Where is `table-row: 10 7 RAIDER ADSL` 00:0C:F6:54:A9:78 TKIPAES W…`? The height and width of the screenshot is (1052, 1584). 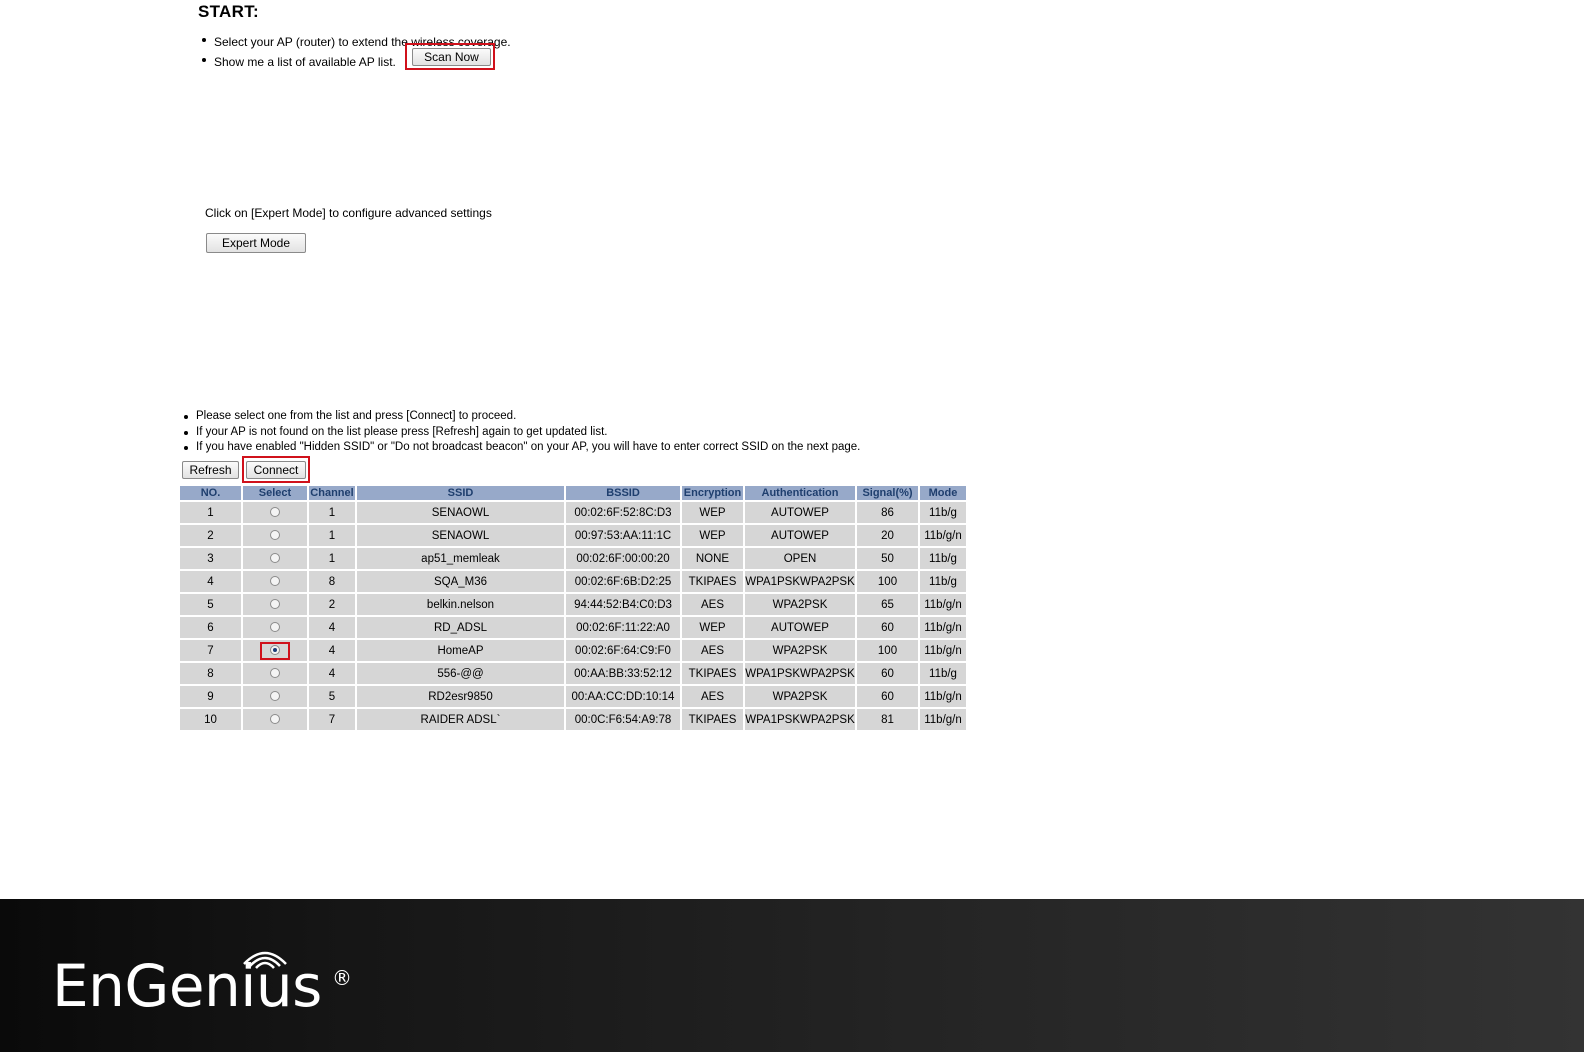
table-row: 10 7 RAIDER ADSL` 00:0C:F6:54:A9:78 TKIPAES W… is located at coordinates (573, 719).